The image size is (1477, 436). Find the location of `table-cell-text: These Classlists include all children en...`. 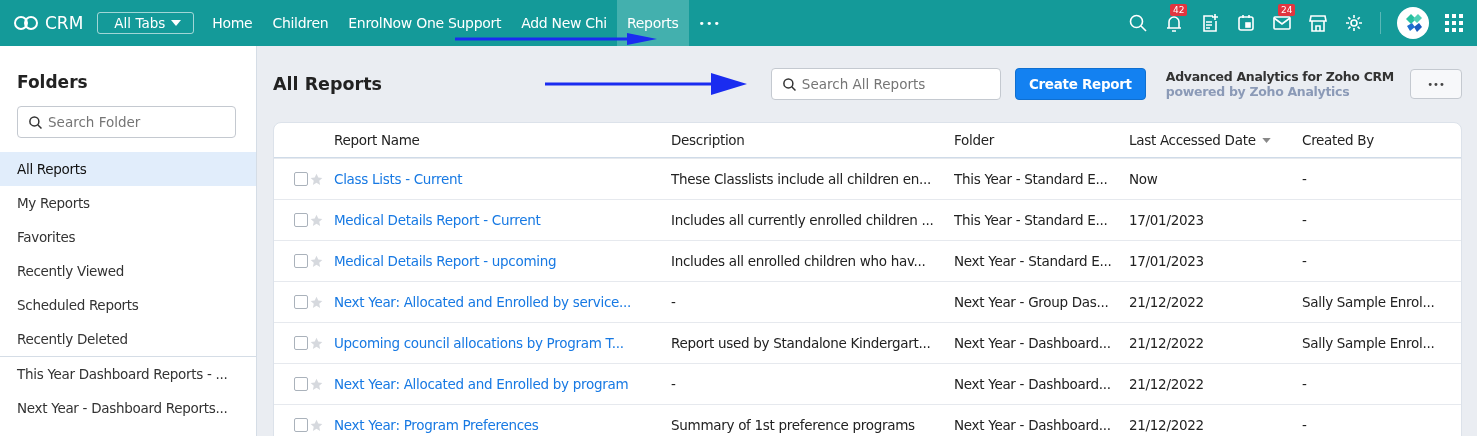

table-cell-text: These Classlists include all children en... is located at coordinates (801, 179).